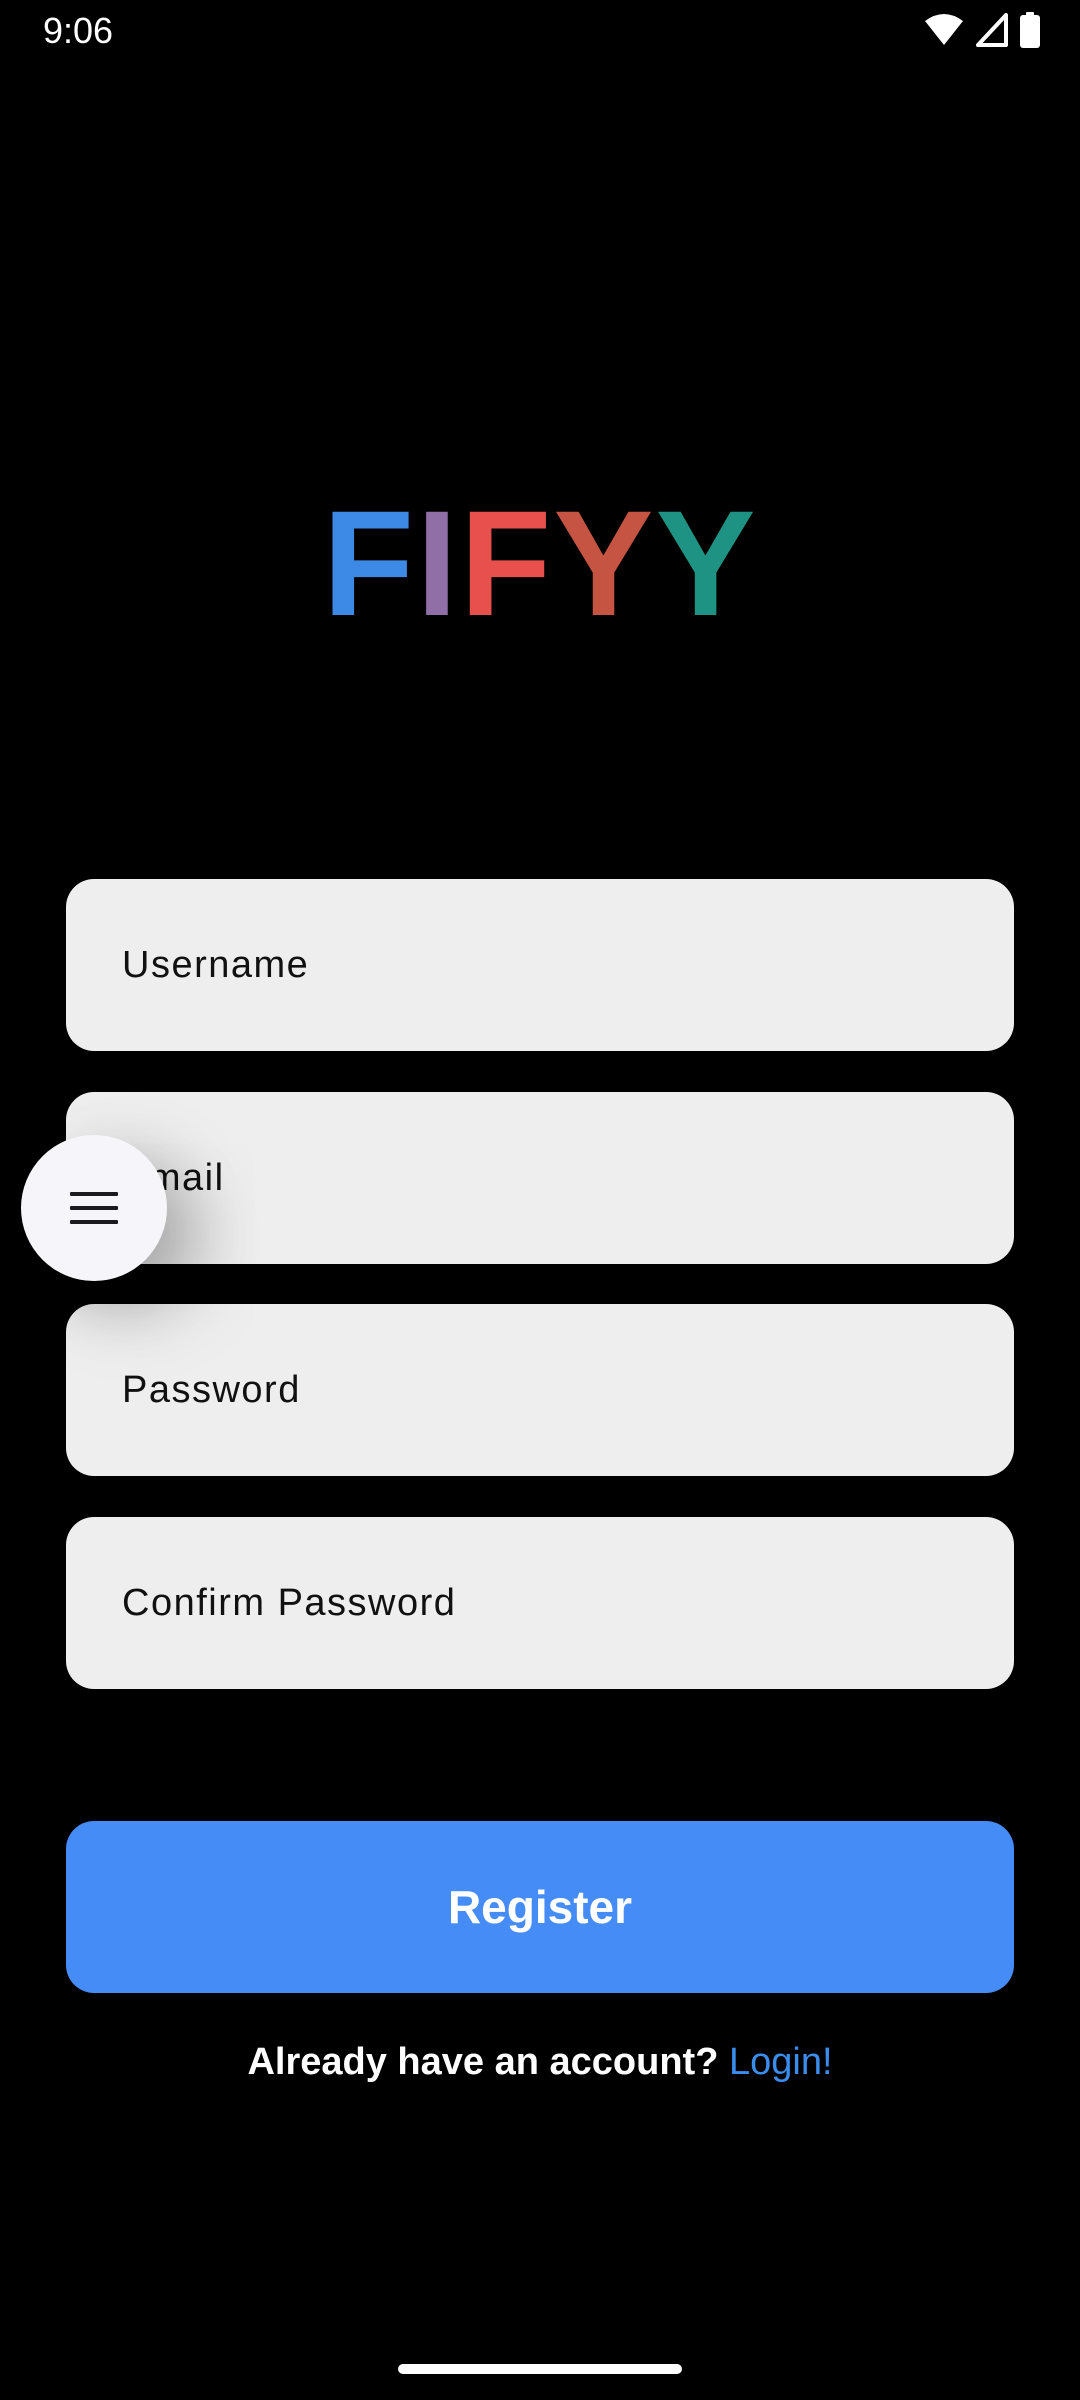  I want to click on status-bar: 9:06, so click(540, 31).